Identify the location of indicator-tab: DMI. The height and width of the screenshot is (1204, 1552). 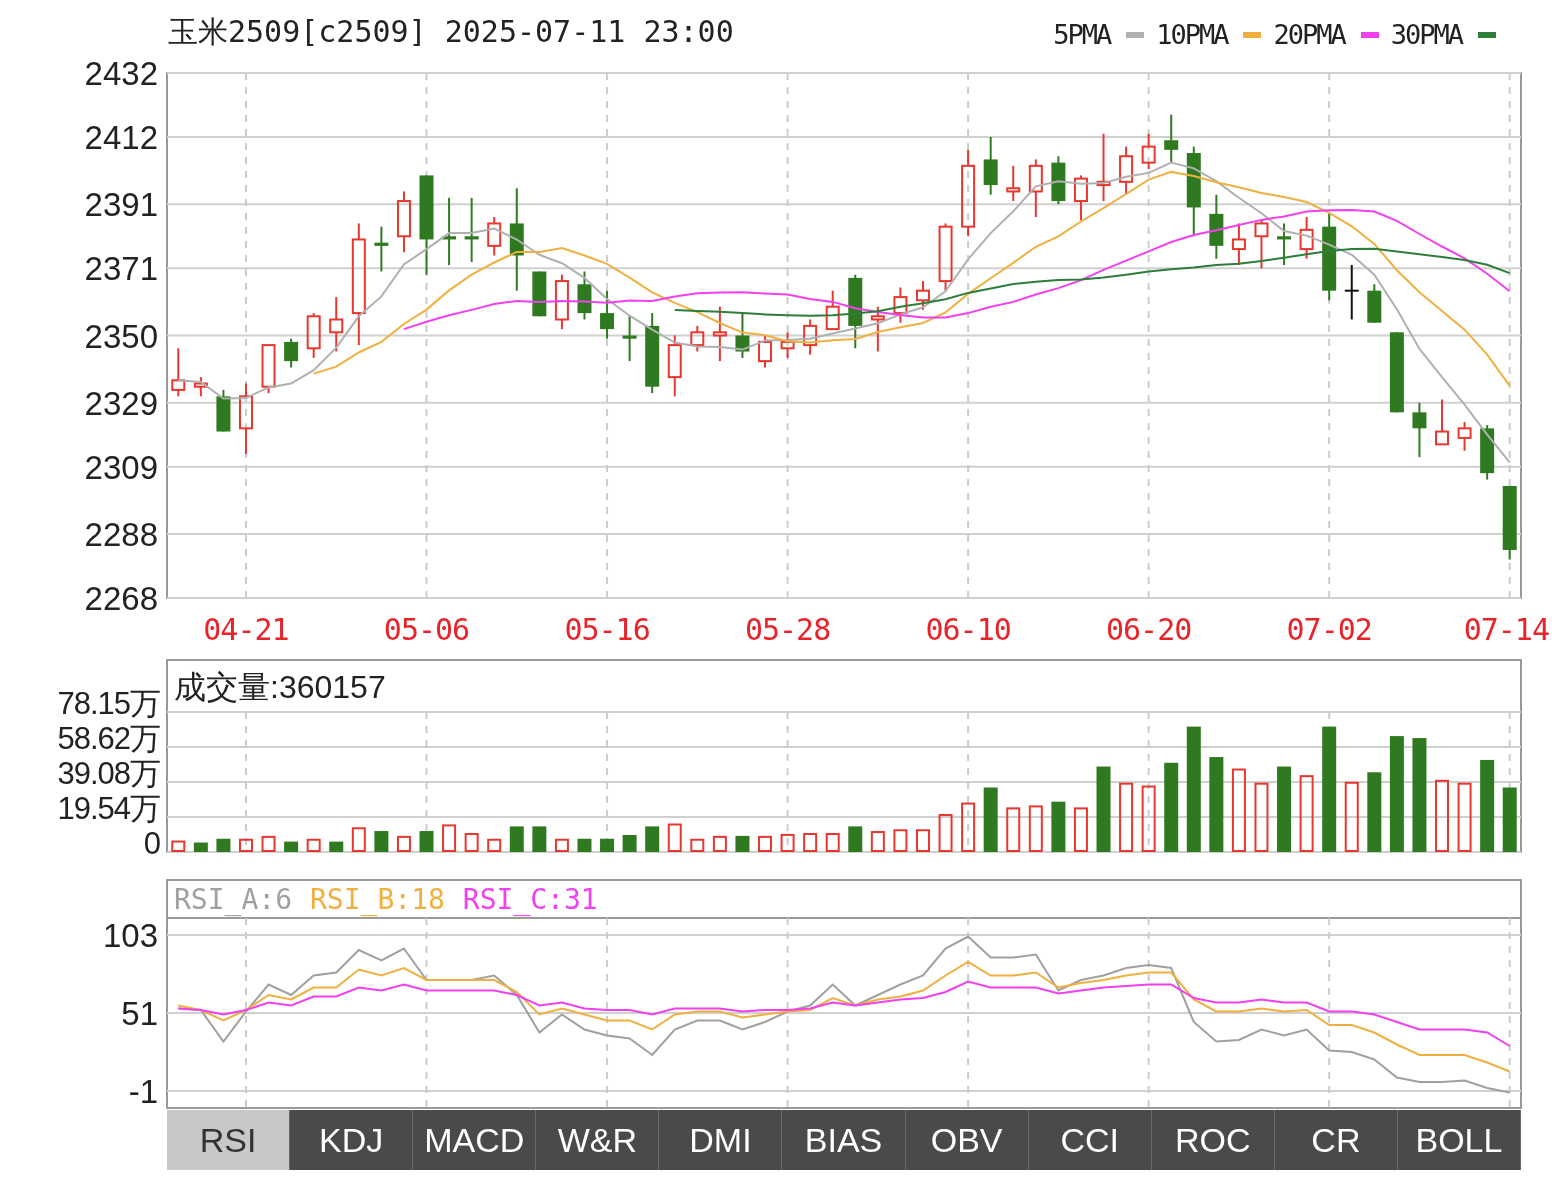
(721, 1140).